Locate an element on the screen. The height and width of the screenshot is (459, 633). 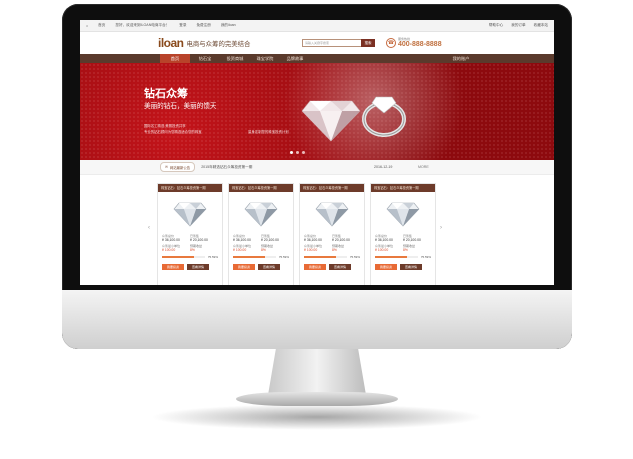
announcement-tag: ✉ 网站最新公告 is located at coordinates (178, 167).